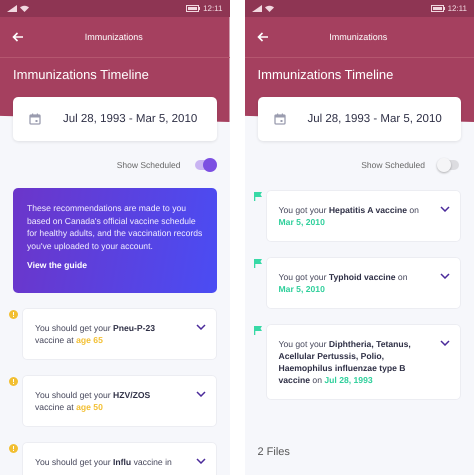 Image resolution: width=474 pixels, height=475 pixels. What do you see at coordinates (349, 216) in the screenshot?
I see `vaccine-text: You got your Hepatitis A vaccine on Mar 5, 2010` at bounding box center [349, 216].